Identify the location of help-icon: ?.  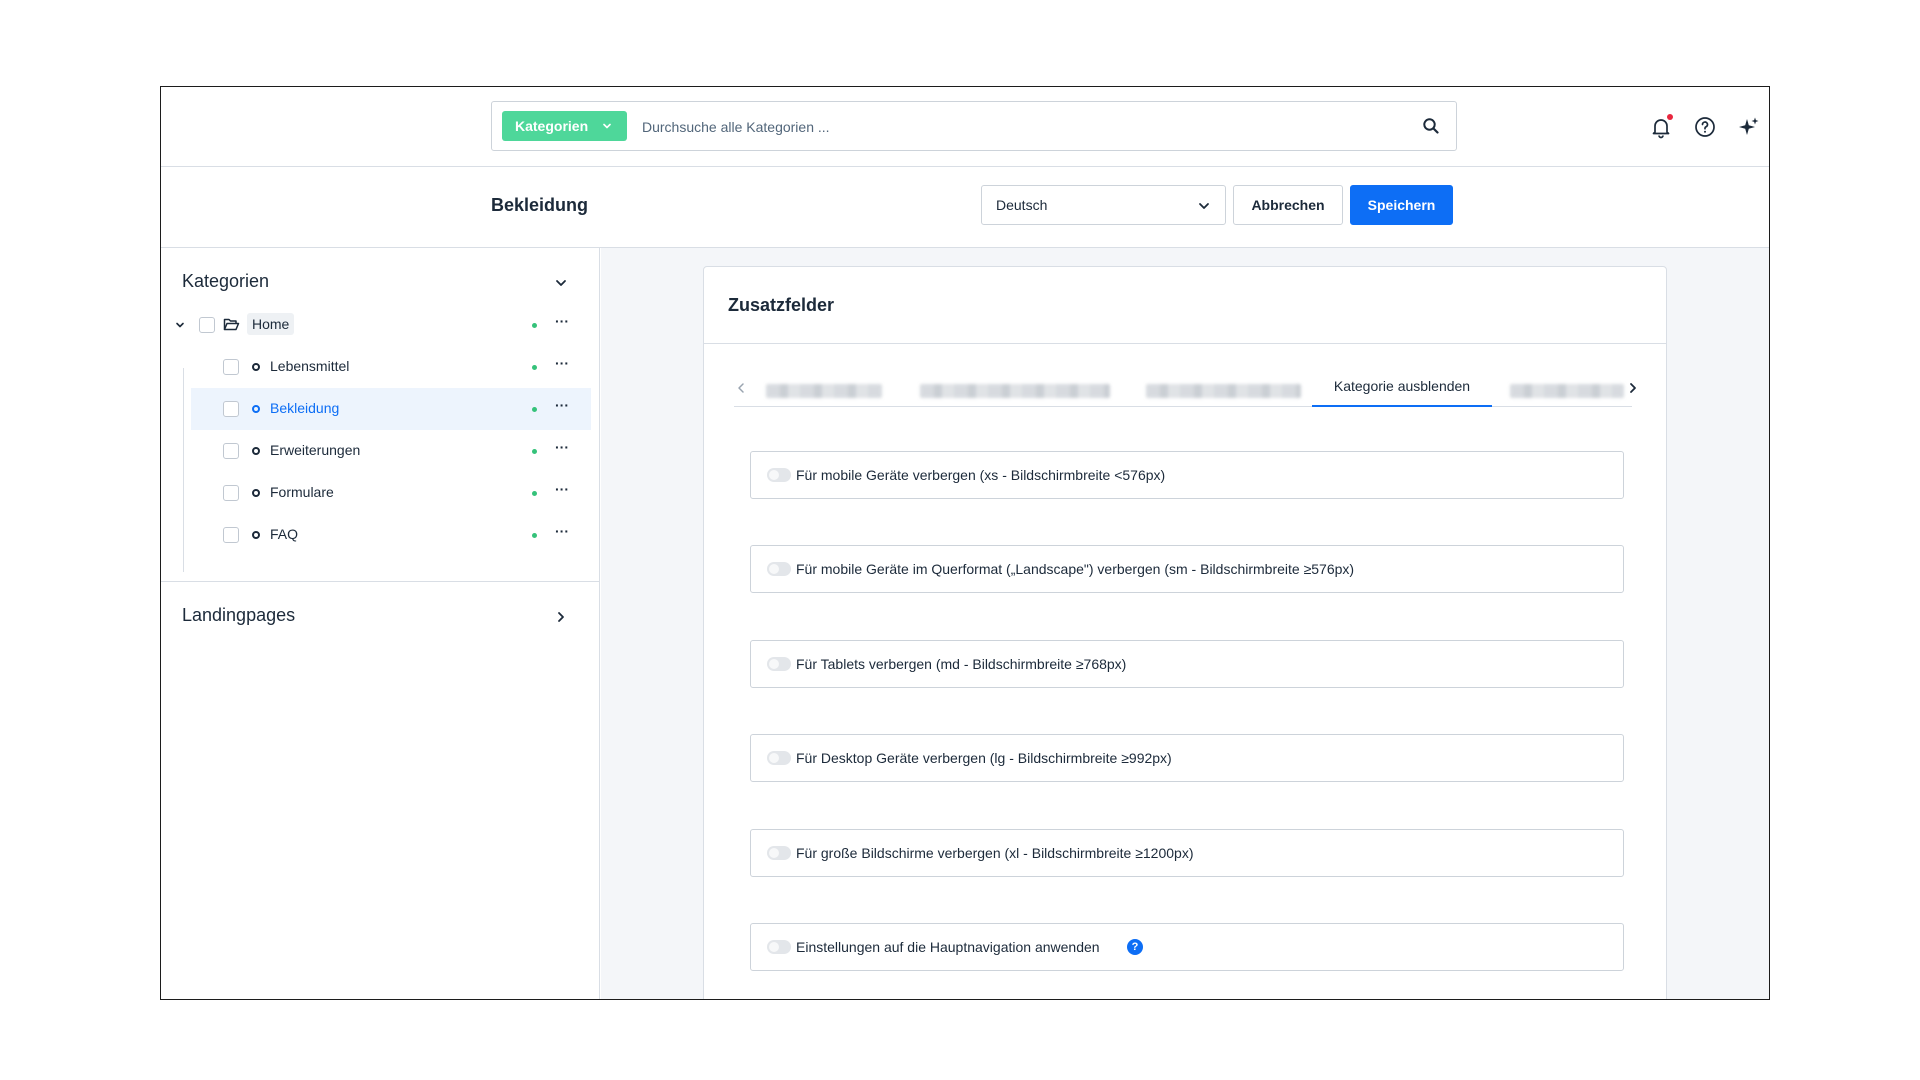
(1135, 947).